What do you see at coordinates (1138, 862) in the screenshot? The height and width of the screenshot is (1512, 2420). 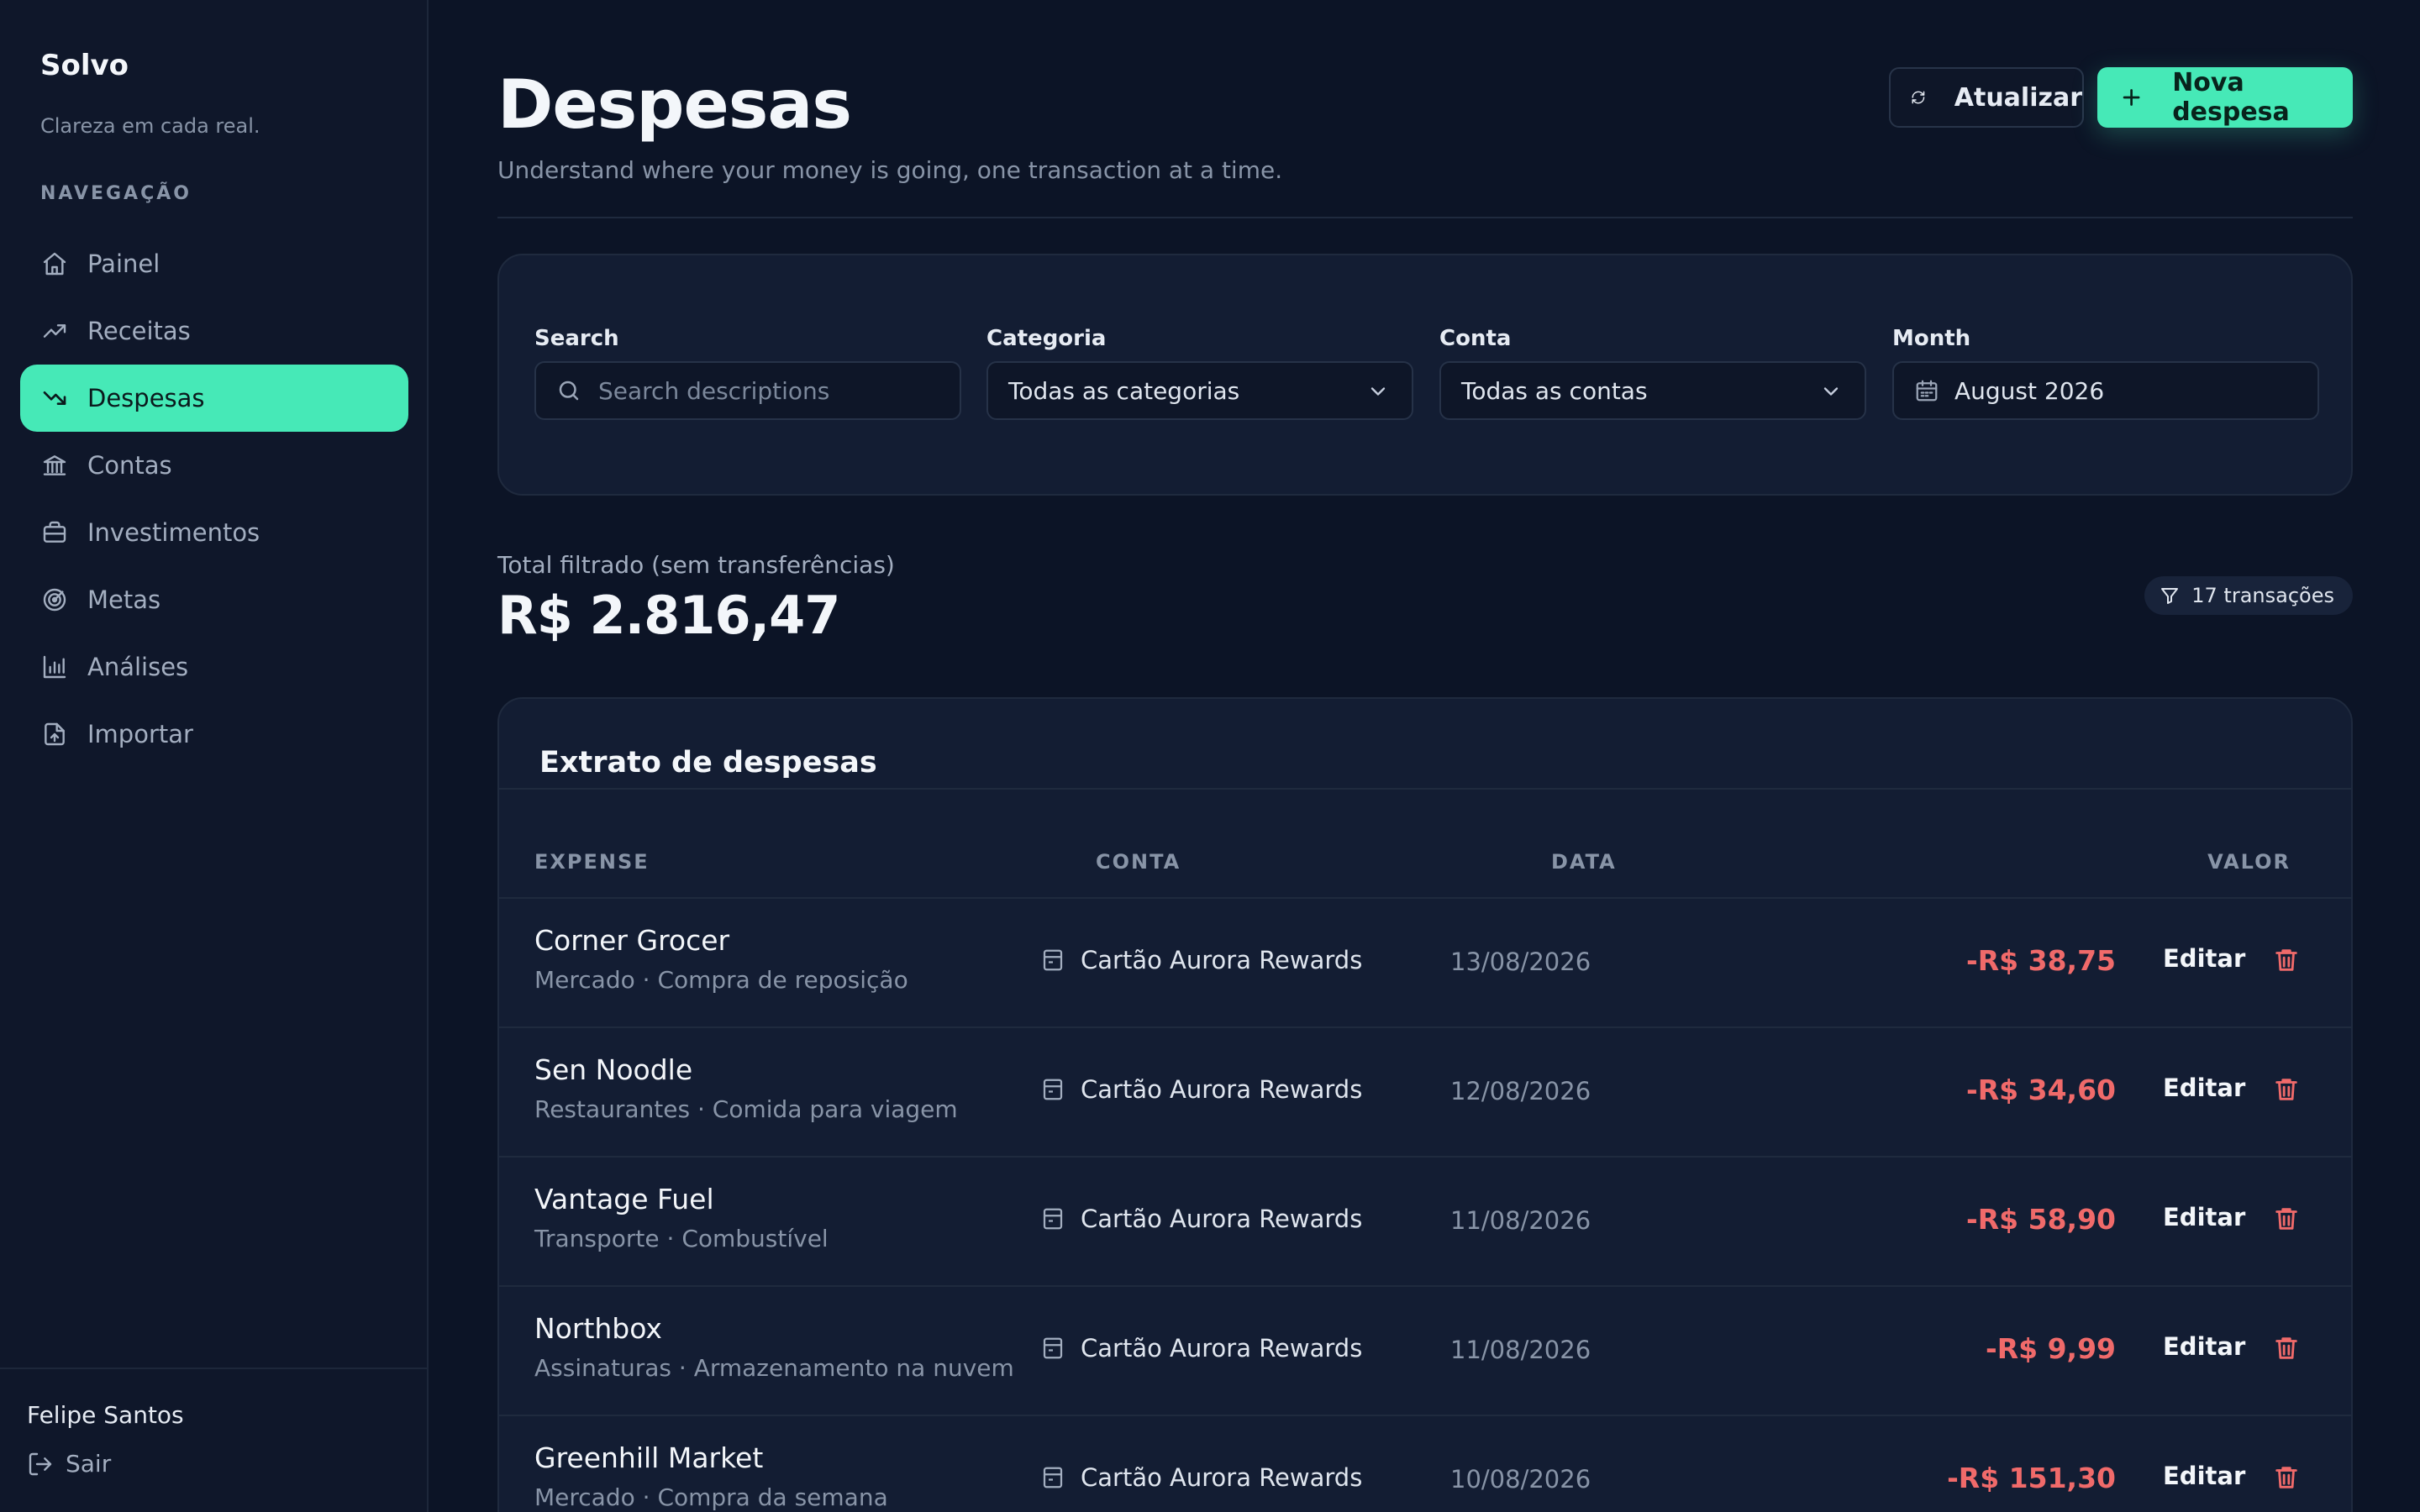 I see `column-header-account: CONTA` at bounding box center [1138, 862].